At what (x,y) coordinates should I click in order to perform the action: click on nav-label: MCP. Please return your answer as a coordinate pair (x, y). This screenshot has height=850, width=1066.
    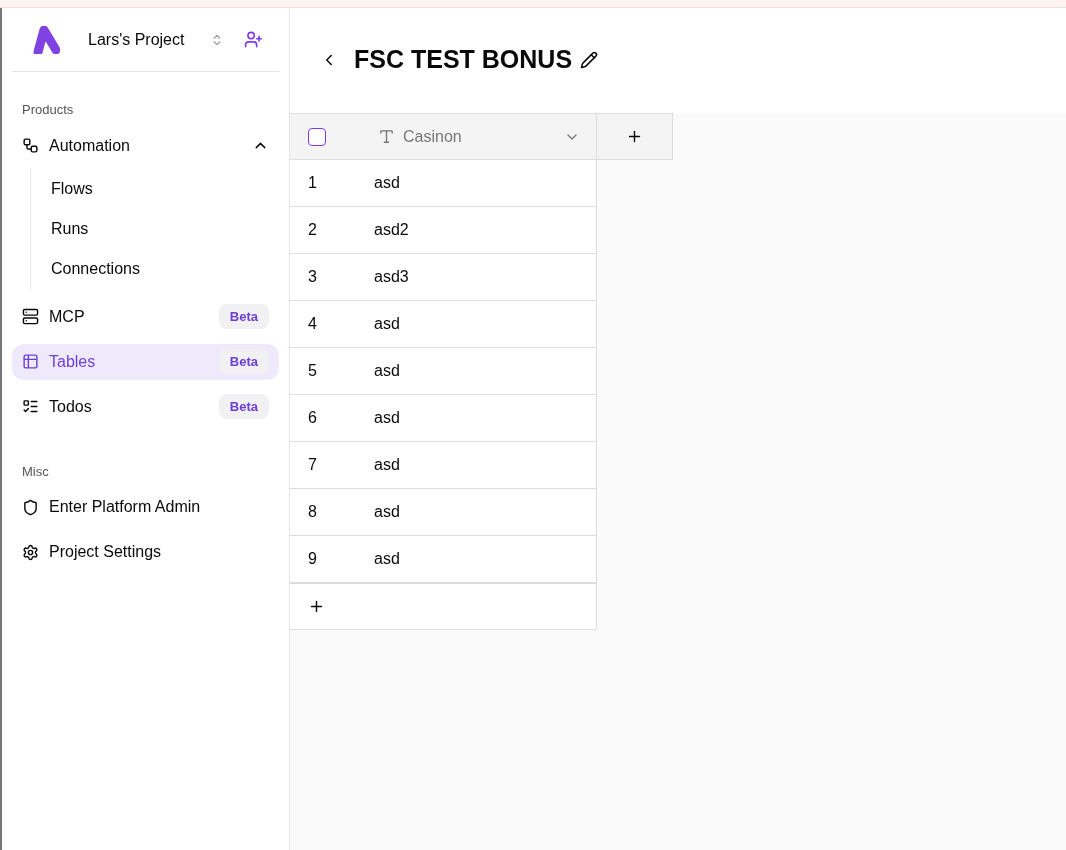
    Looking at the image, I should click on (67, 316).